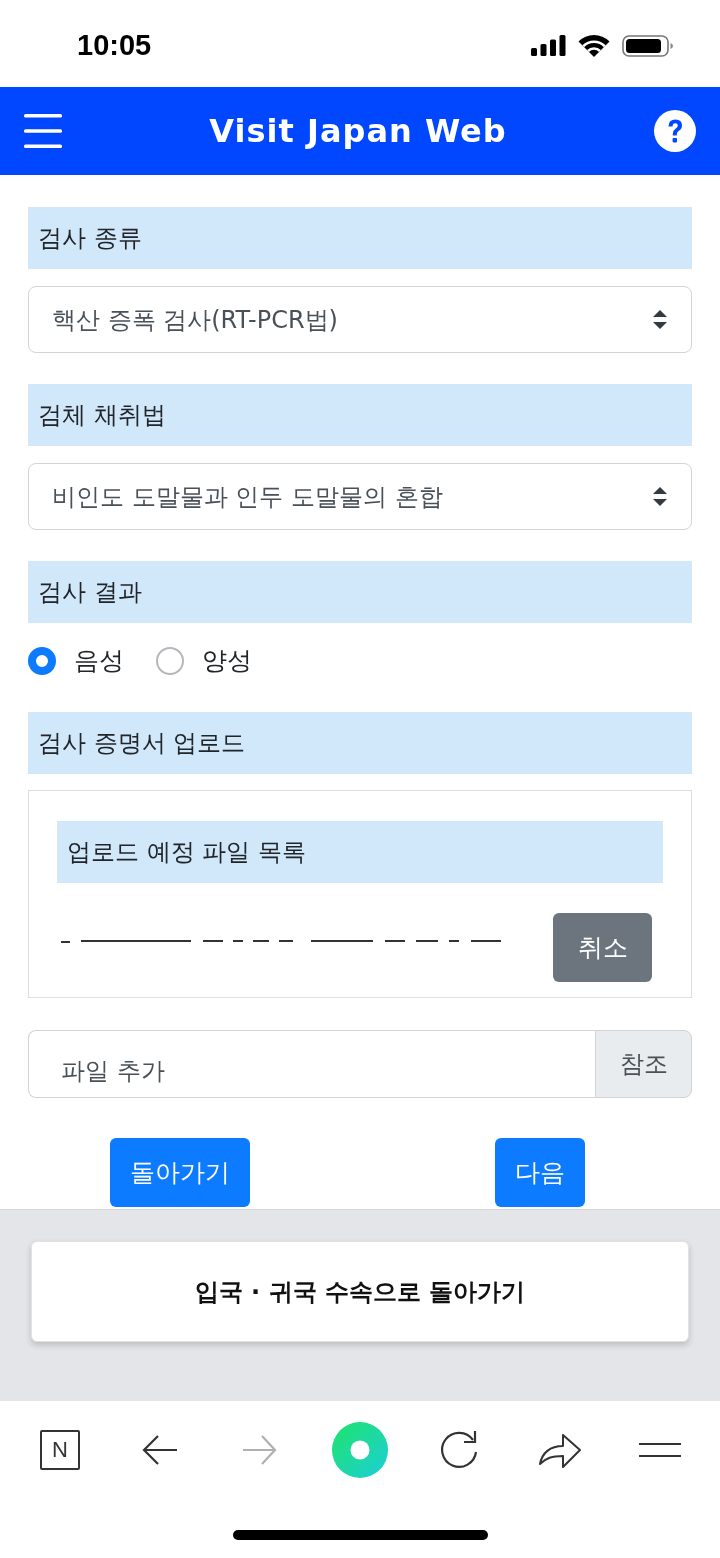  Describe the element at coordinates (360, 1291) in the screenshot. I see `return-button: 입국 · 귀국 수속으로 돌아가기` at that location.